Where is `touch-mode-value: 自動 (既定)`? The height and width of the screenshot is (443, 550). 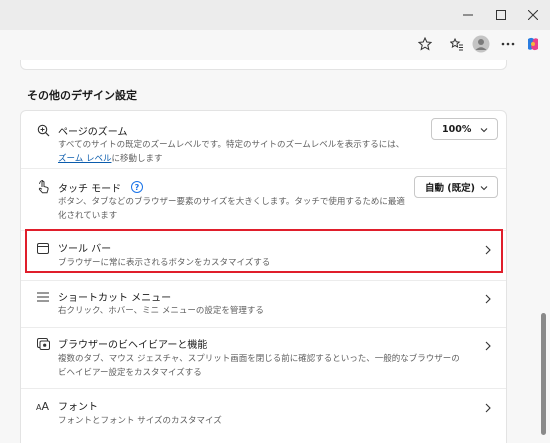 touch-mode-value: 自動 (既定) is located at coordinates (450, 188).